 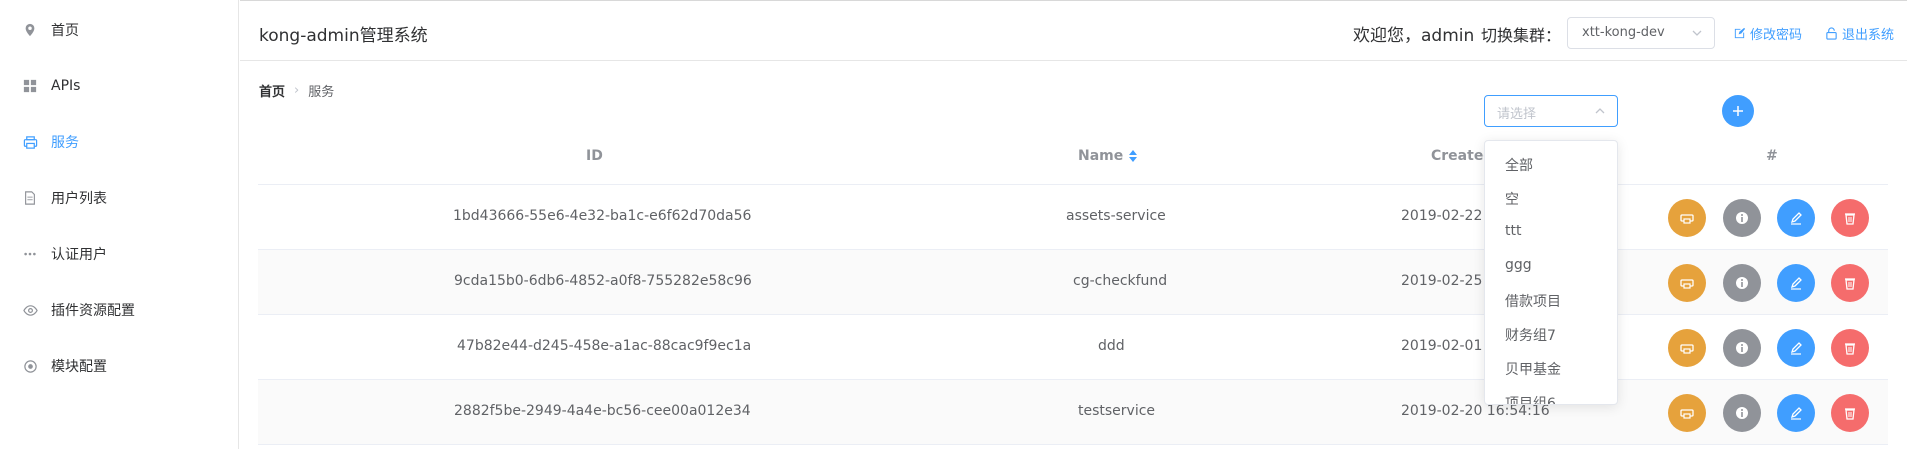 I want to click on document-icon, so click(x=30, y=198).